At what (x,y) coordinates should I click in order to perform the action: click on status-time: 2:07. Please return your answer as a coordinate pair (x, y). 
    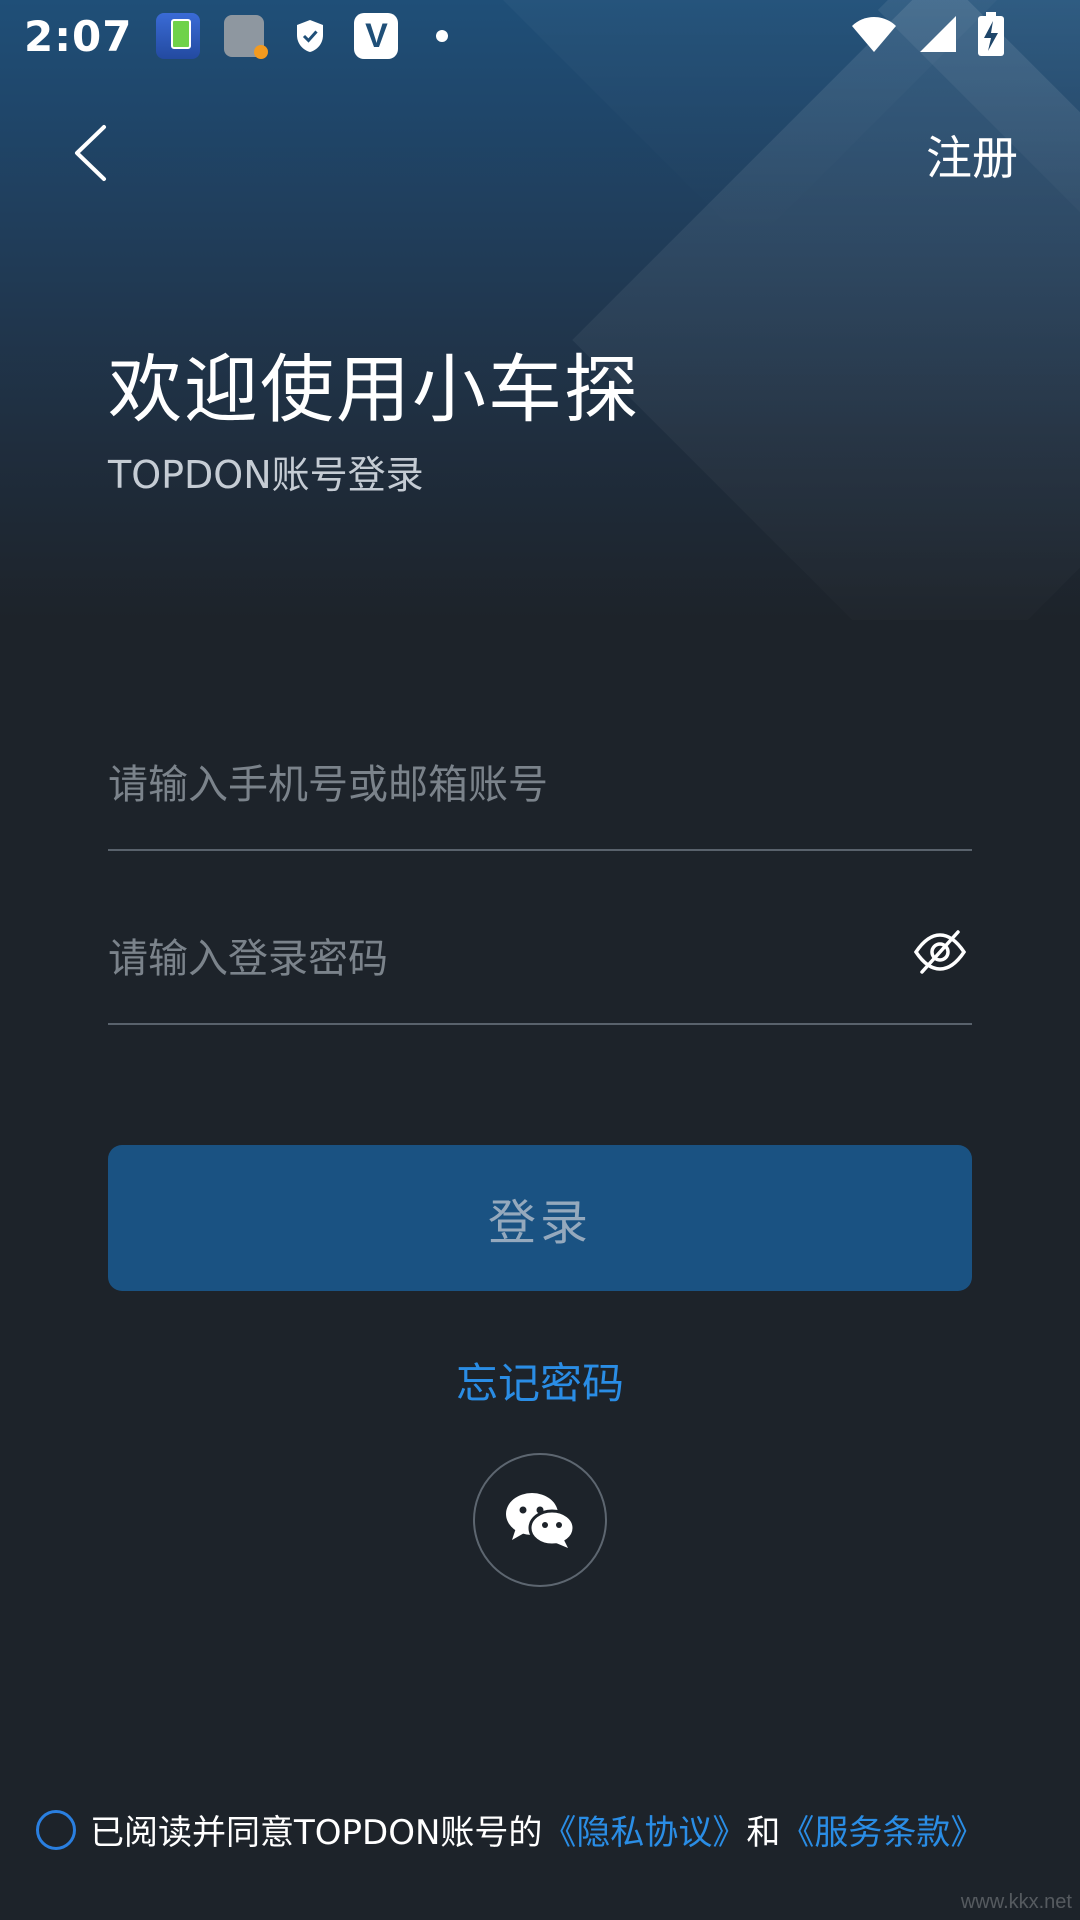
    Looking at the image, I should click on (78, 36).